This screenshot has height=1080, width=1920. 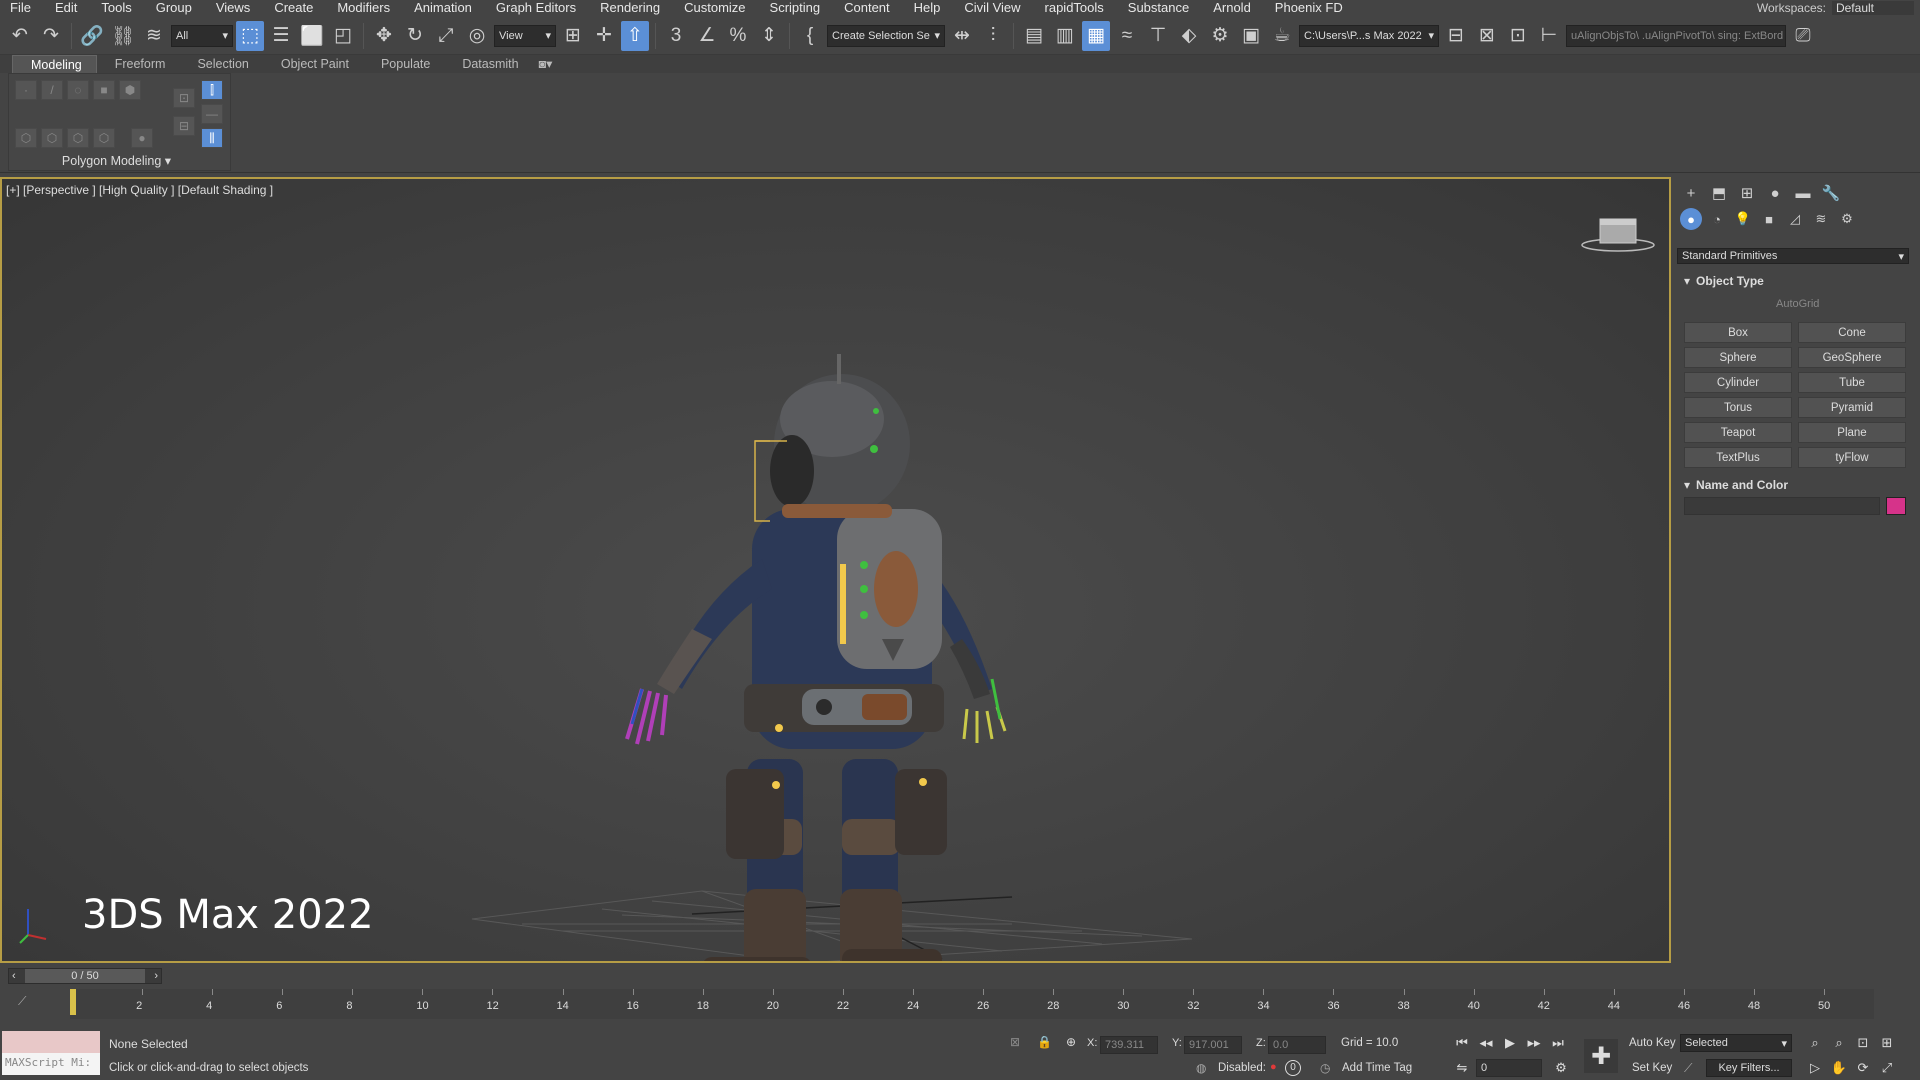 What do you see at coordinates (403, 64) in the screenshot?
I see `tab-populate: Populate` at bounding box center [403, 64].